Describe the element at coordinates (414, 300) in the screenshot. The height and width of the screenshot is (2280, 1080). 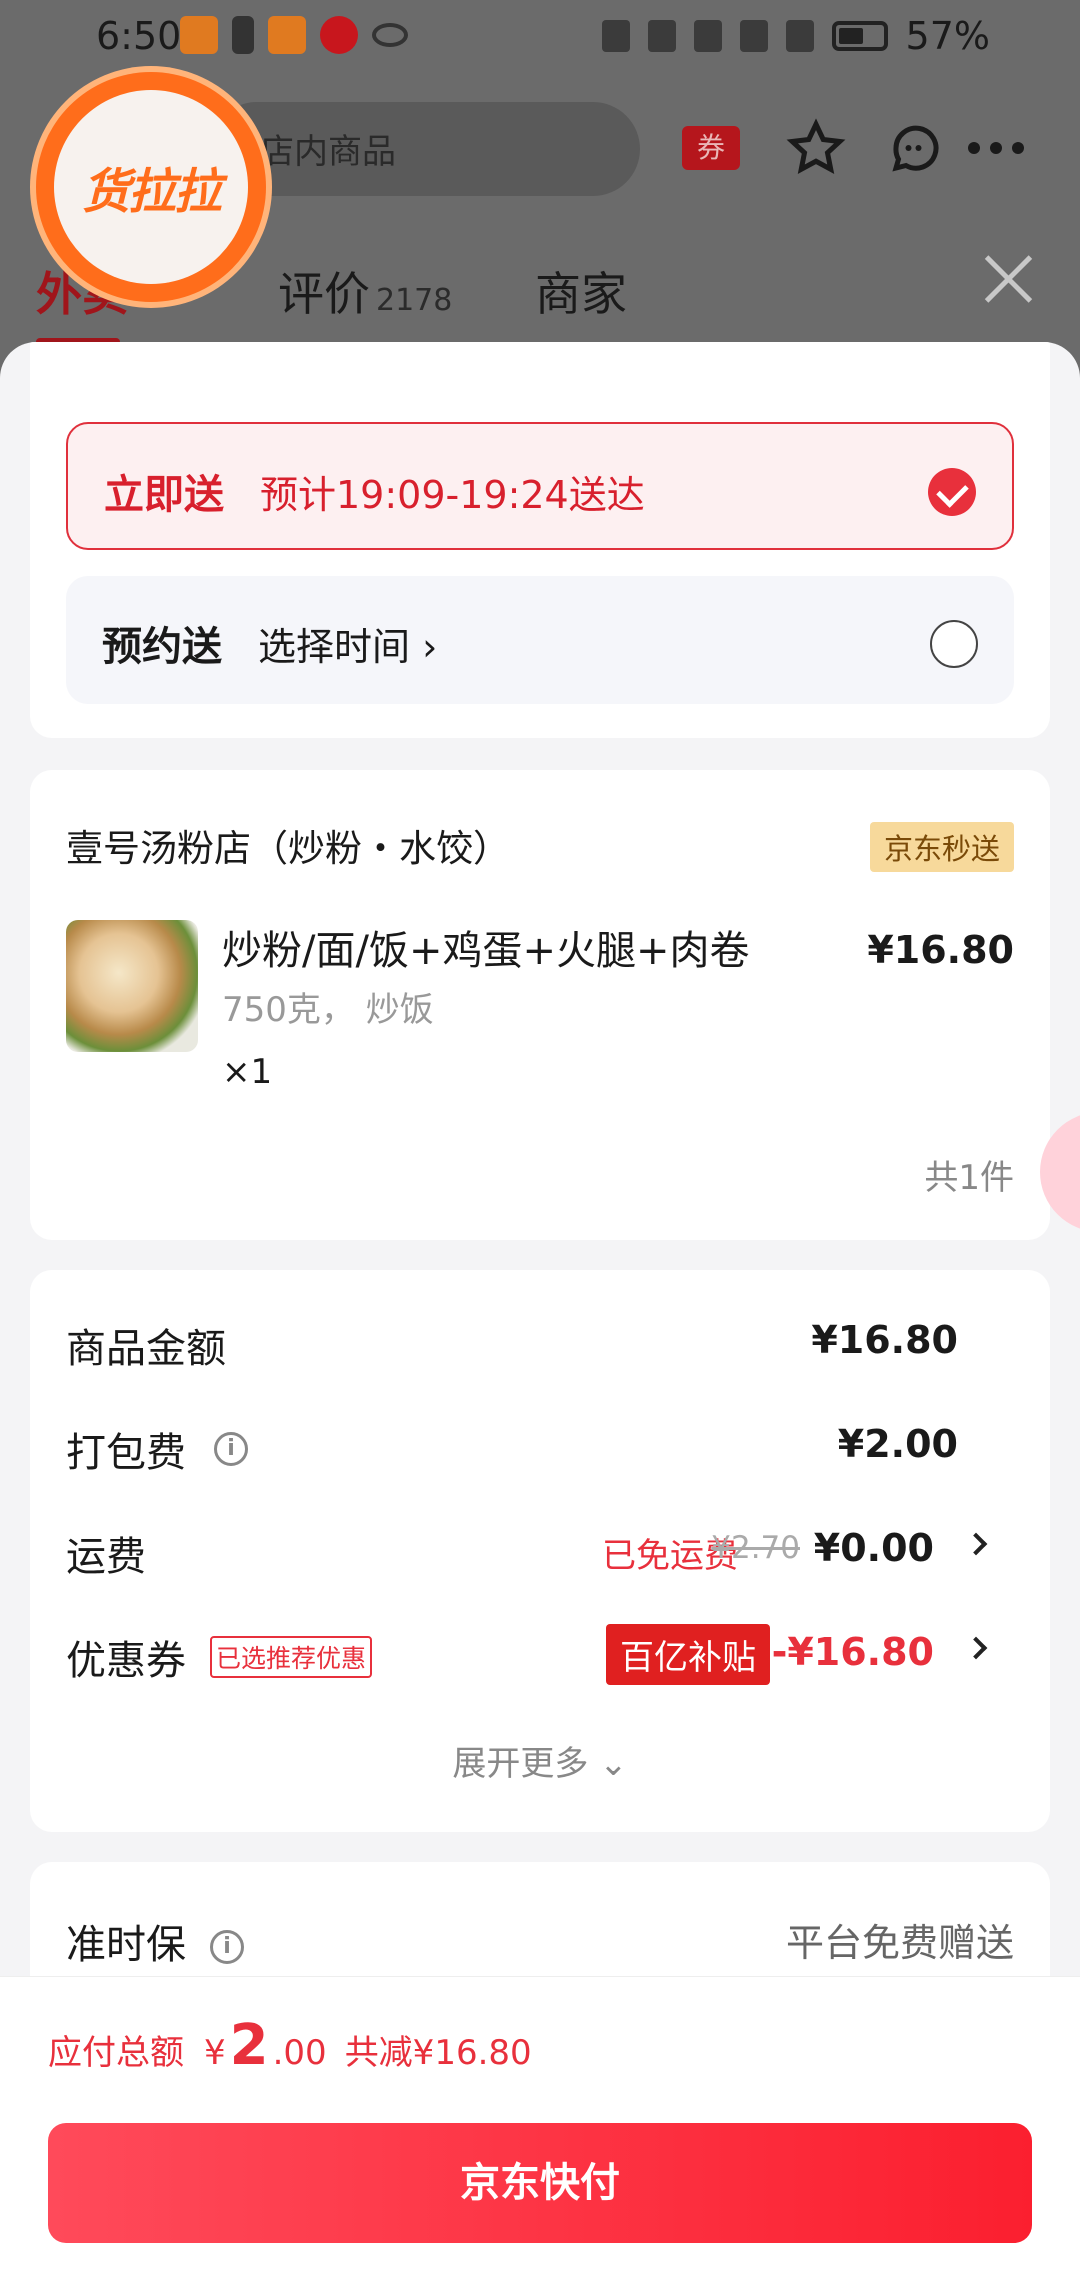
I see `review-count: 2178` at that location.